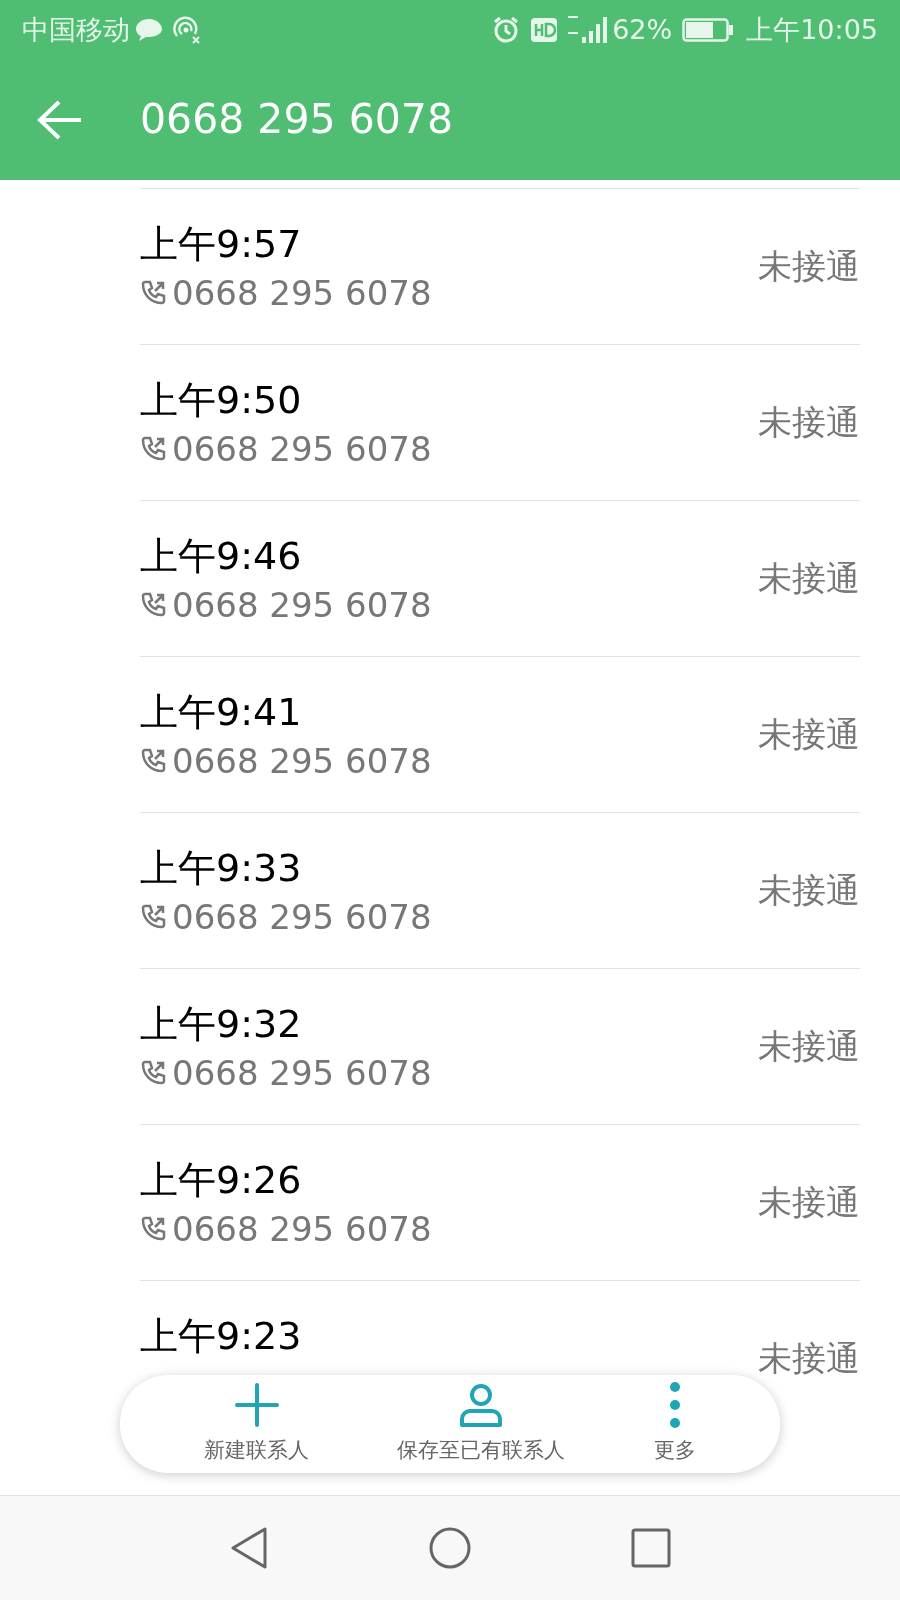  What do you see at coordinates (256, 1405) in the screenshot?
I see `plus-icon` at bounding box center [256, 1405].